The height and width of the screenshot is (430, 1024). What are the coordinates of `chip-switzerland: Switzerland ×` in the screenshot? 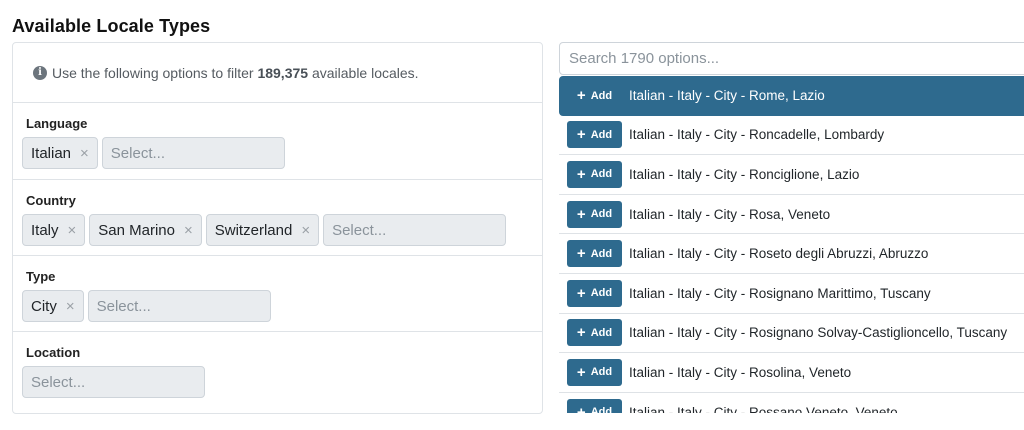 It's located at (262, 230).